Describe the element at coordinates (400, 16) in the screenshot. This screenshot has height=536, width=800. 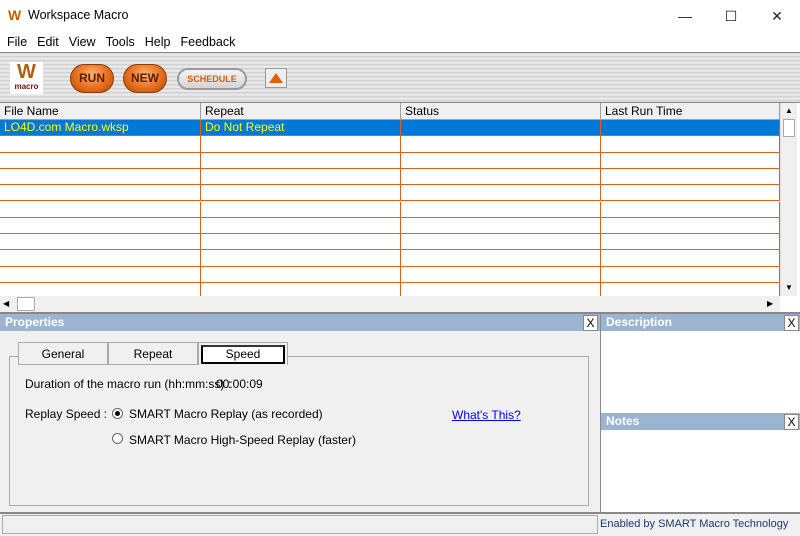
I see `title-bar: W Workspace Macro — ☐ ✕` at that location.